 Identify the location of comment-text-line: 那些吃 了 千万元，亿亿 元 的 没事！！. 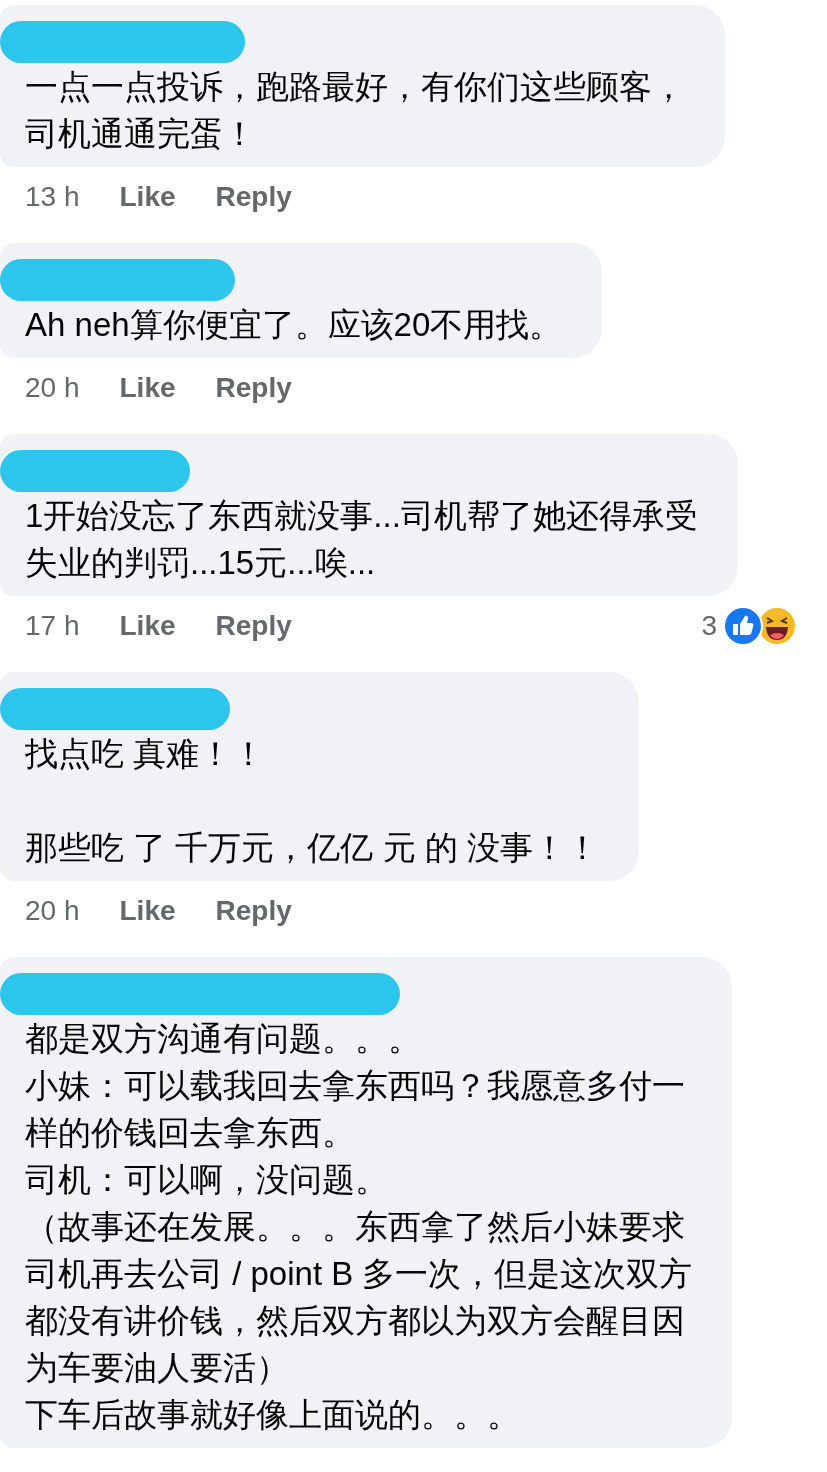
(312, 848).